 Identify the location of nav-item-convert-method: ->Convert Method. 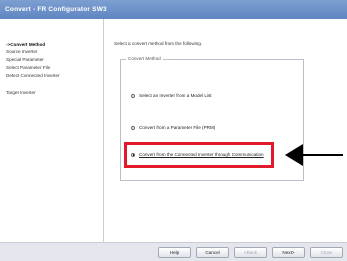
(26, 44).